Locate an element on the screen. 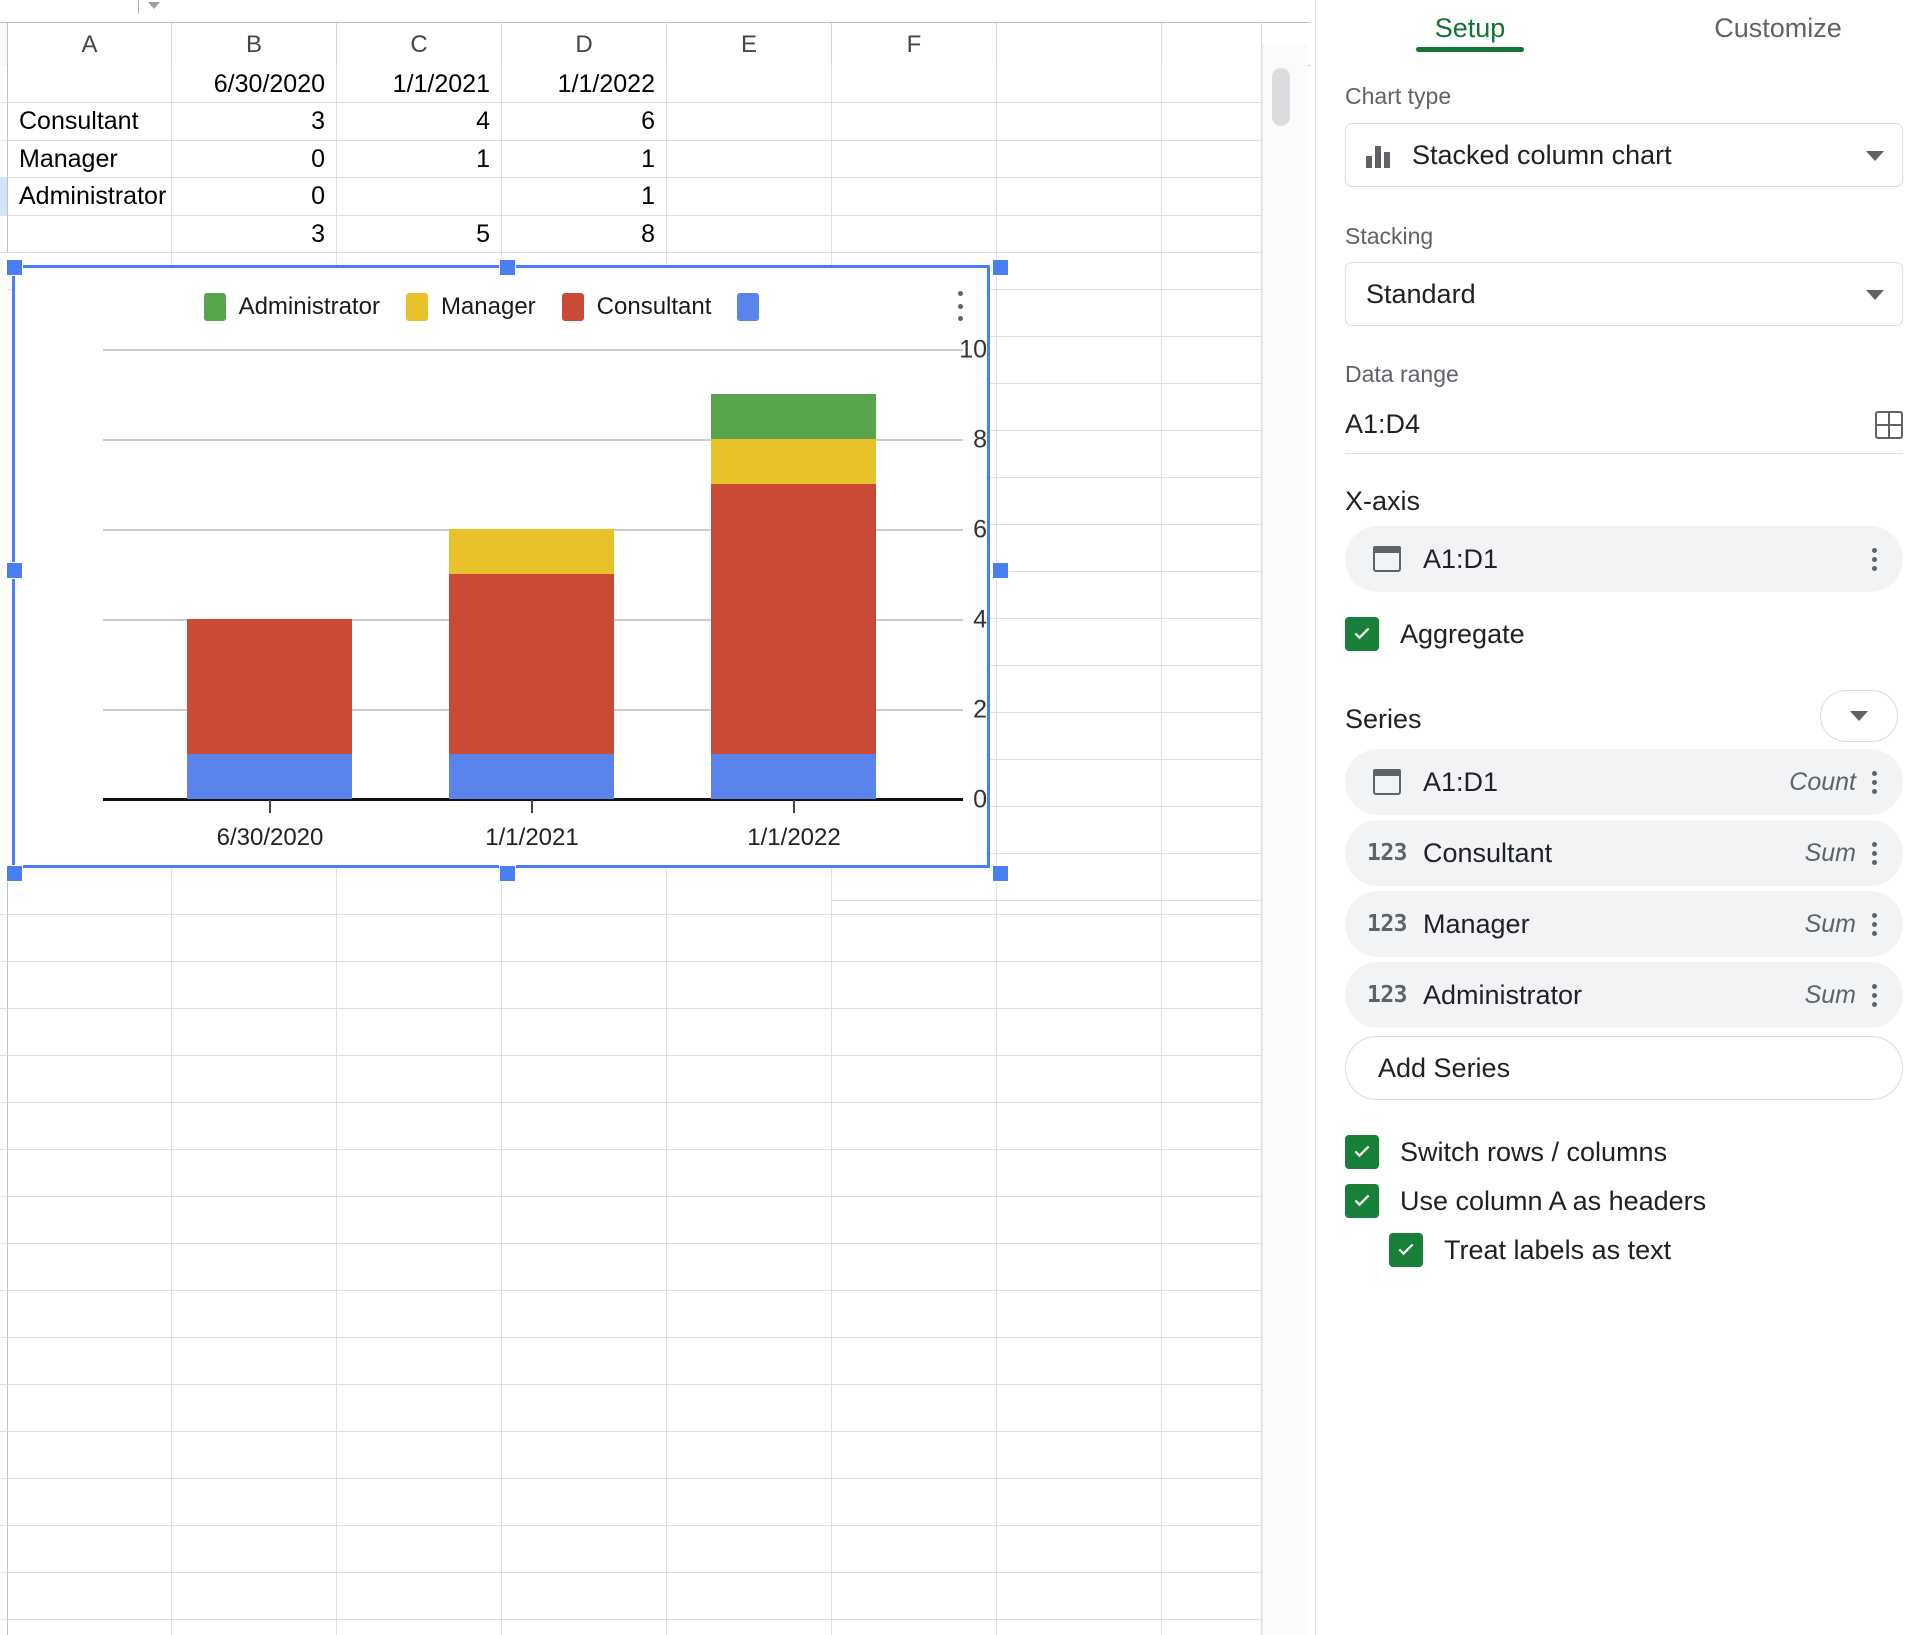 The image size is (1931, 1635). resize-handle-middle-right is located at coordinates (1000, 570).